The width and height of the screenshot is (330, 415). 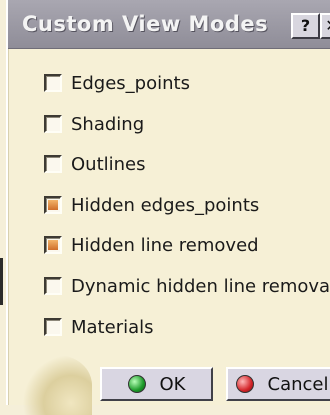 What do you see at coordinates (57, 385) in the screenshot?
I see `decorative-swirl` at bounding box center [57, 385].